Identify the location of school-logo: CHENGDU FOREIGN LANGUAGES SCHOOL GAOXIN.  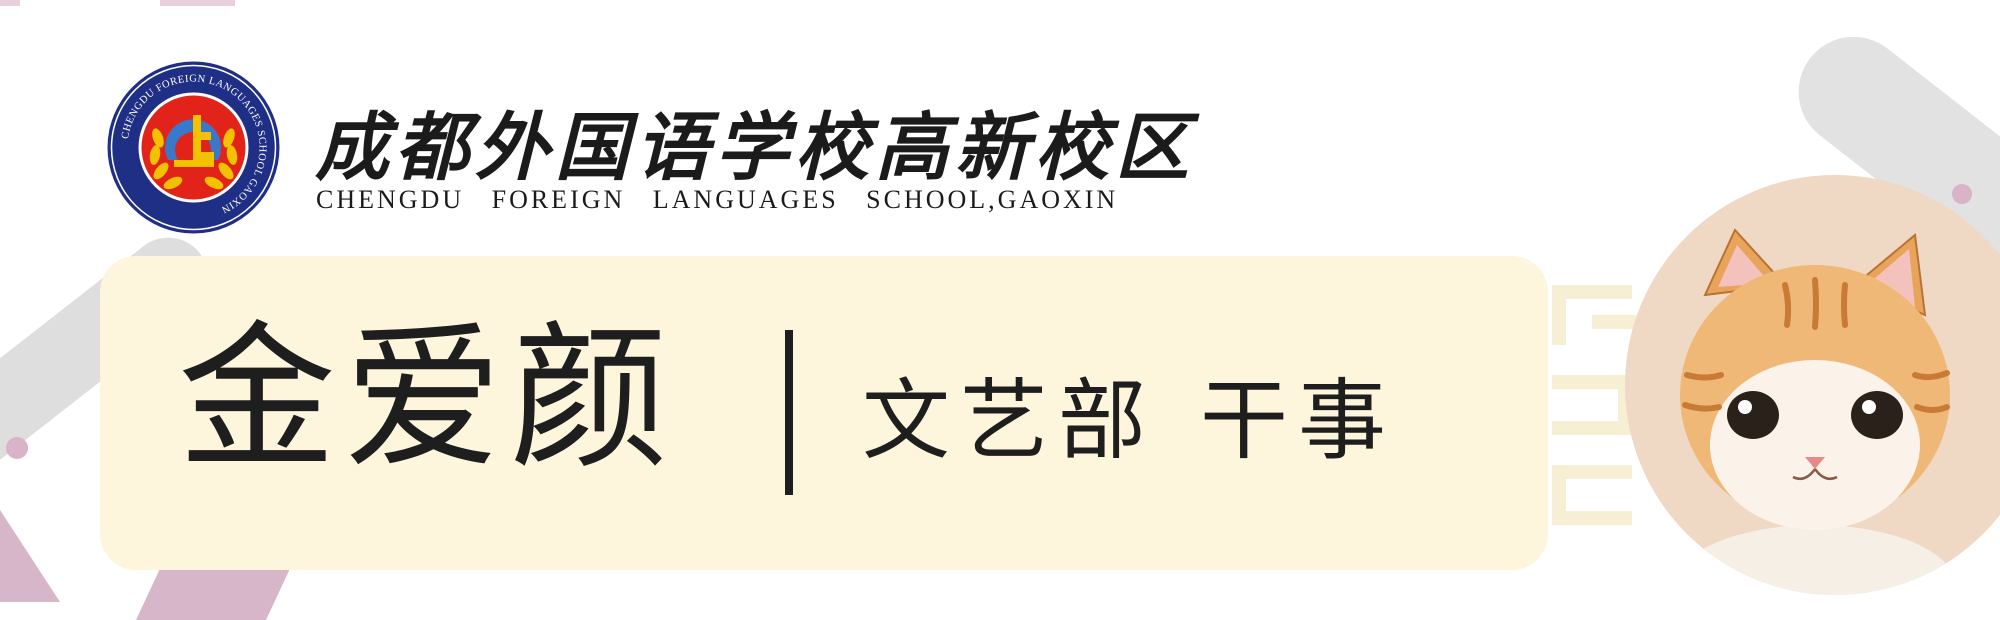
(193, 147).